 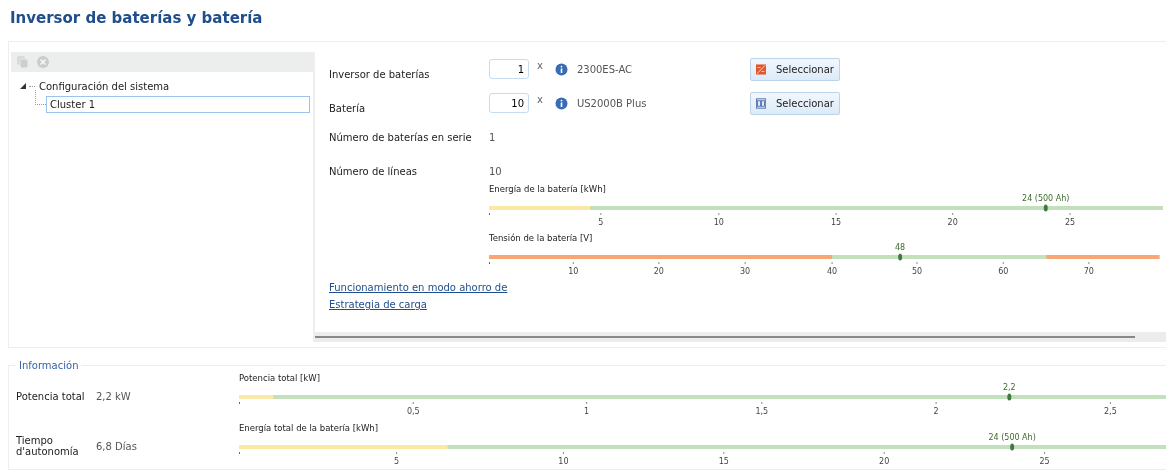 I want to click on marker-label: 48, so click(x=900, y=247).